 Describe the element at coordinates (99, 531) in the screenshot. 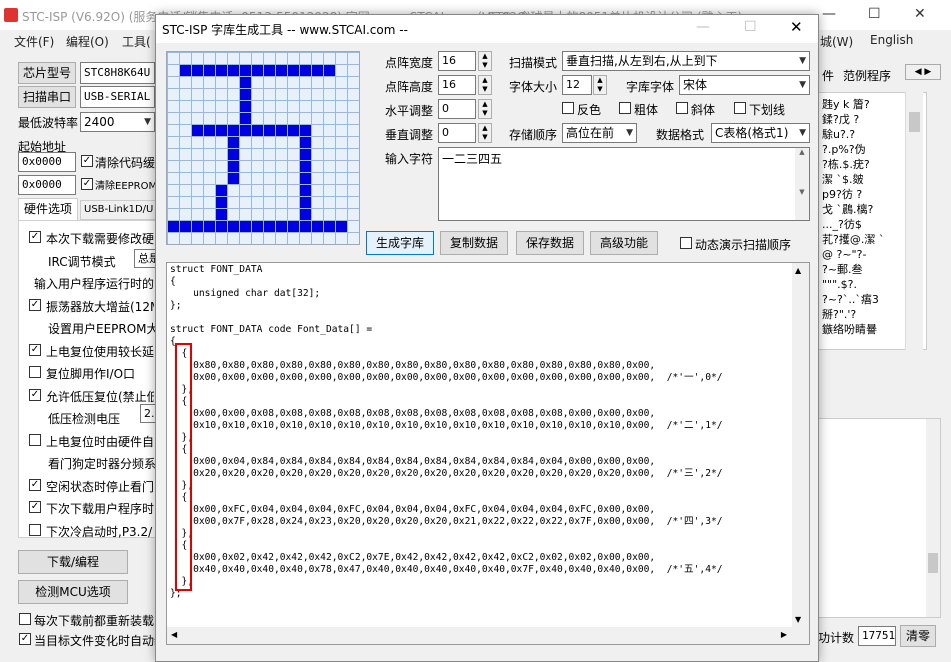

I see `option-label: 下次冷启动时,P3.2/` at that location.